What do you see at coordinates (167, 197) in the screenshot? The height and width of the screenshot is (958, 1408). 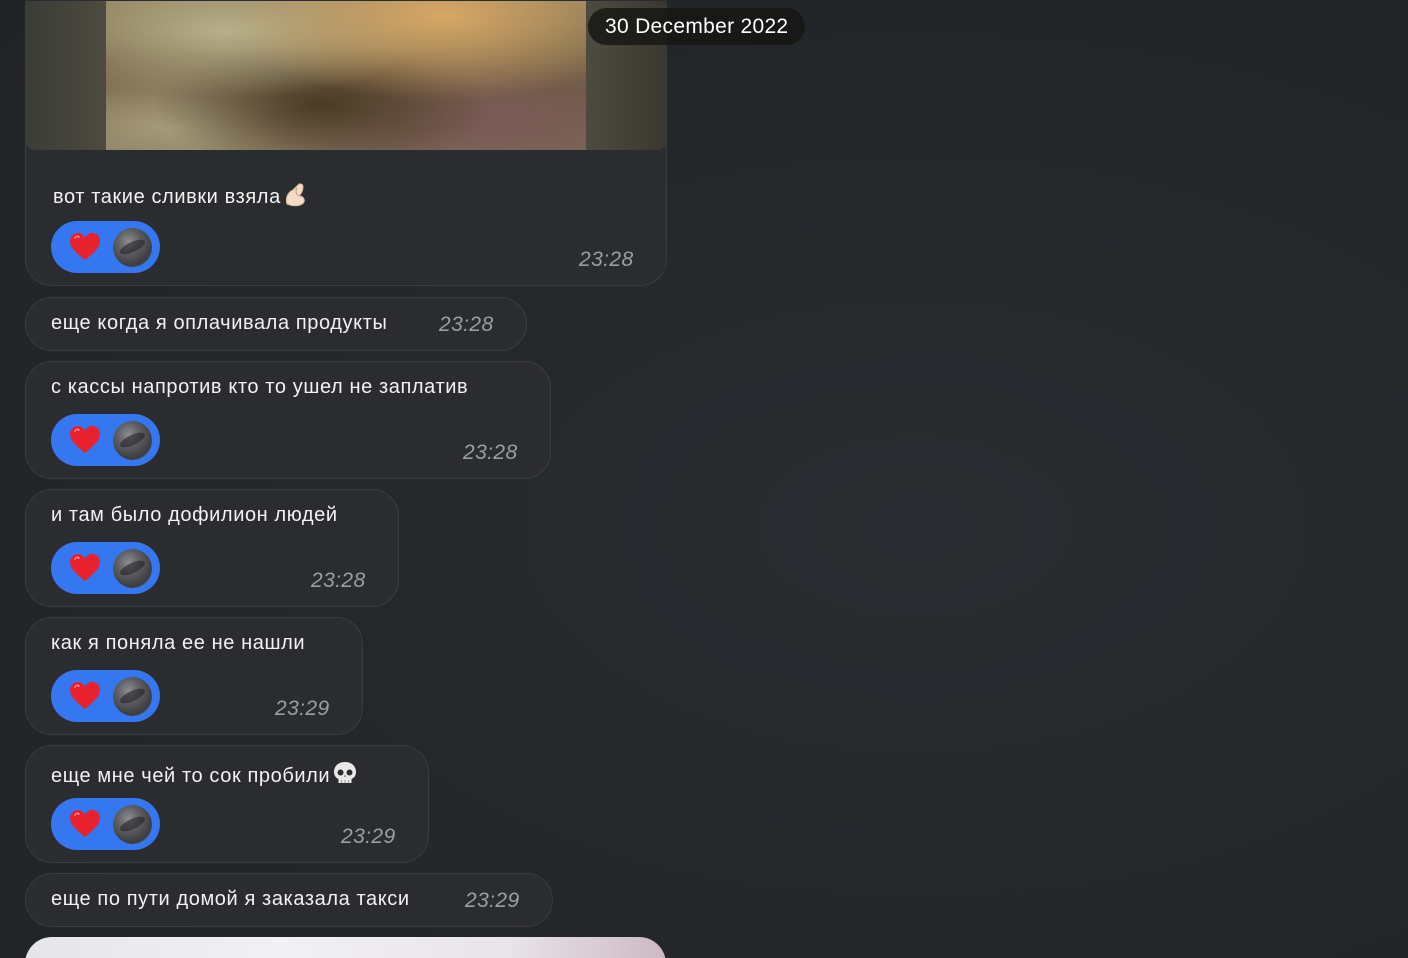 I see `message-text-content: вот такие сливки взяла` at bounding box center [167, 197].